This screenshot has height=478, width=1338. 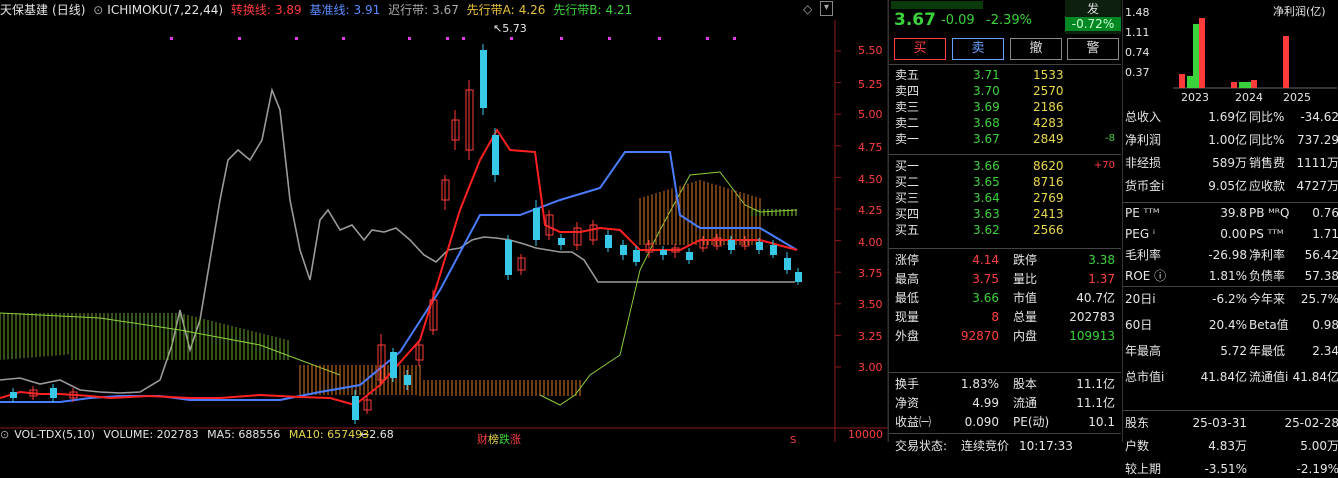 I want to click on cancel-button: 撤, so click(x=1036, y=49).